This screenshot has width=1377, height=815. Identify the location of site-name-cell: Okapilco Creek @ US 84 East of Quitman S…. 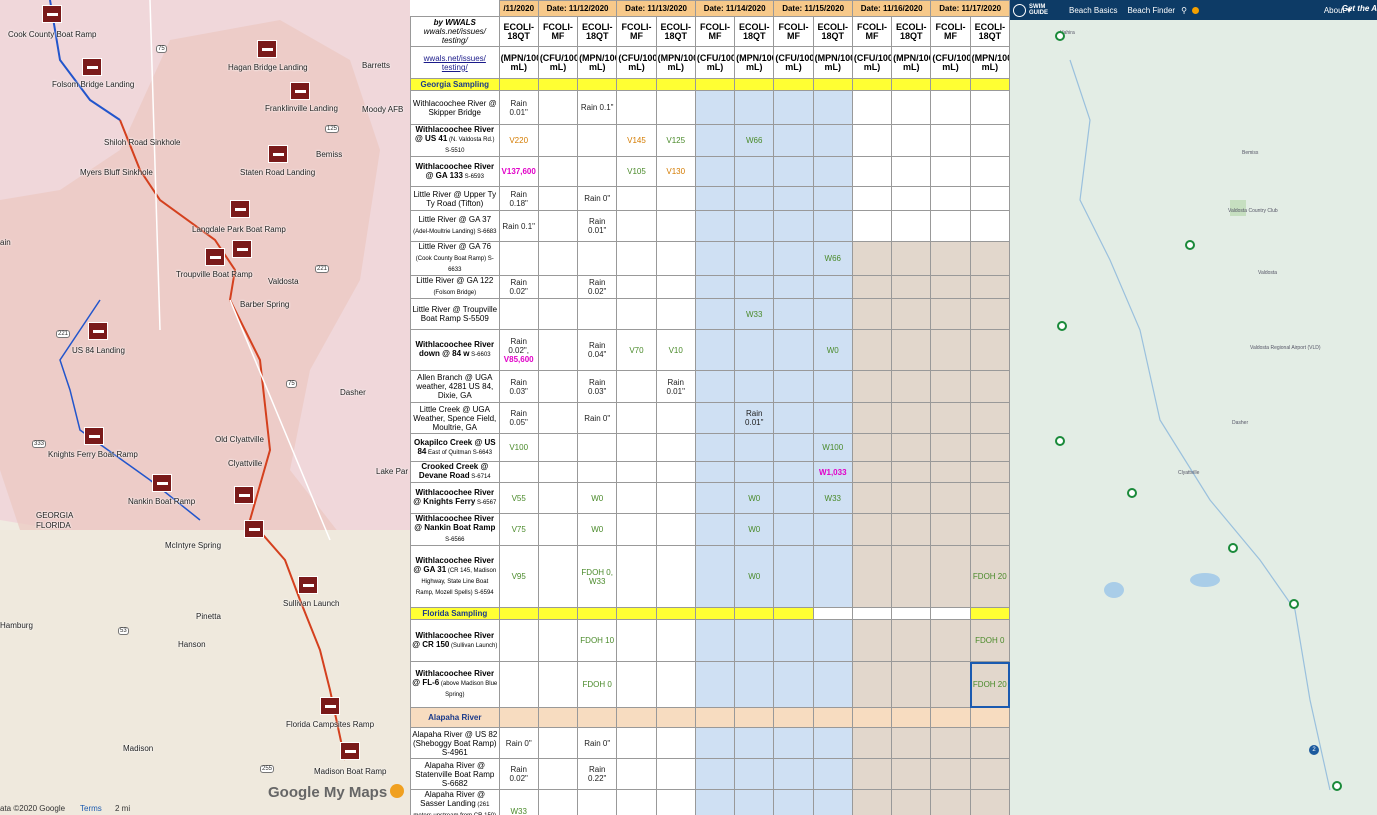
(455, 447).